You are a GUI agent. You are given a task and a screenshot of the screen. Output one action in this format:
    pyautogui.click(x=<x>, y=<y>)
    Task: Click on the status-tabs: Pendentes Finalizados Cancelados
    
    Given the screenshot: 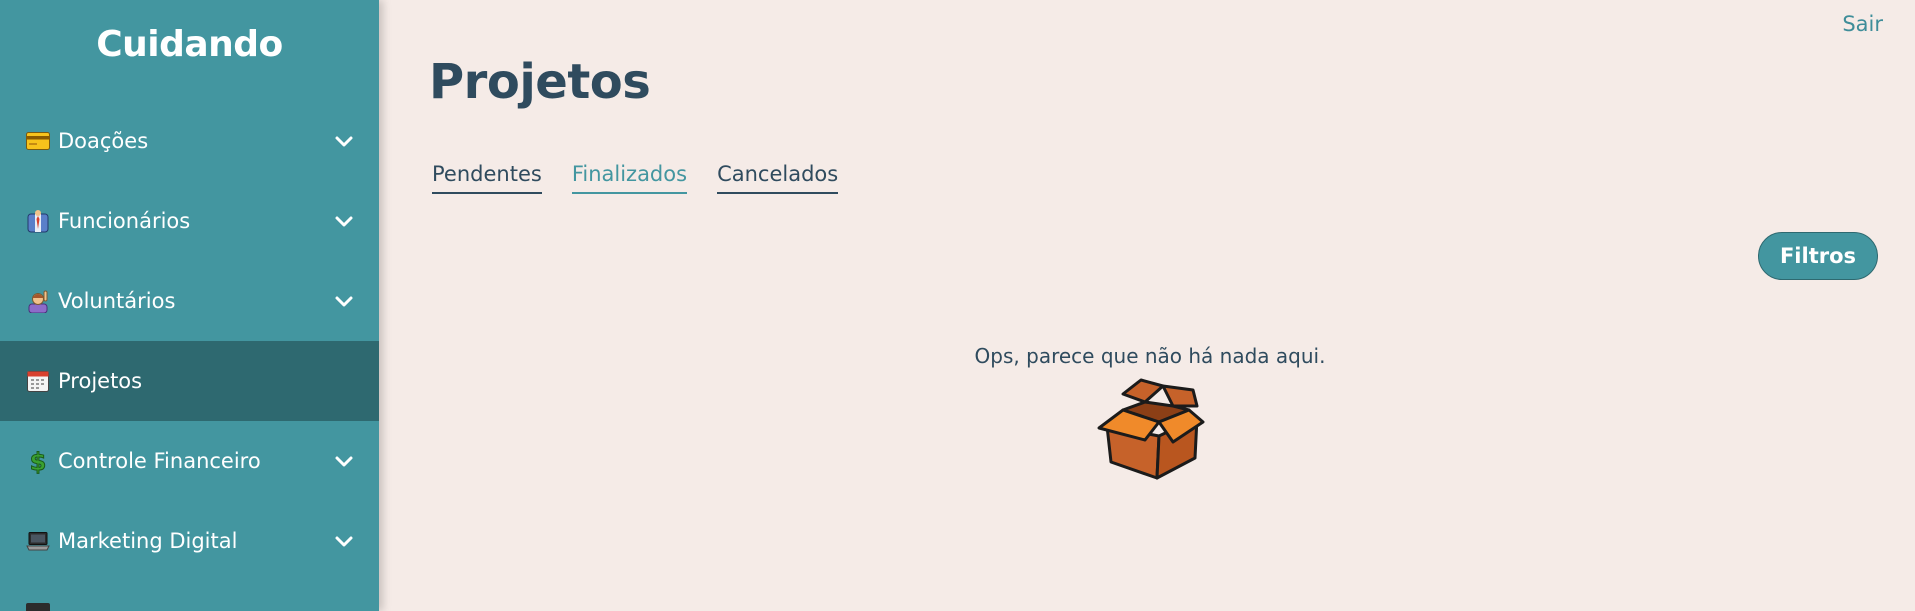 What is the action you would take?
    pyautogui.click(x=650, y=178)
    